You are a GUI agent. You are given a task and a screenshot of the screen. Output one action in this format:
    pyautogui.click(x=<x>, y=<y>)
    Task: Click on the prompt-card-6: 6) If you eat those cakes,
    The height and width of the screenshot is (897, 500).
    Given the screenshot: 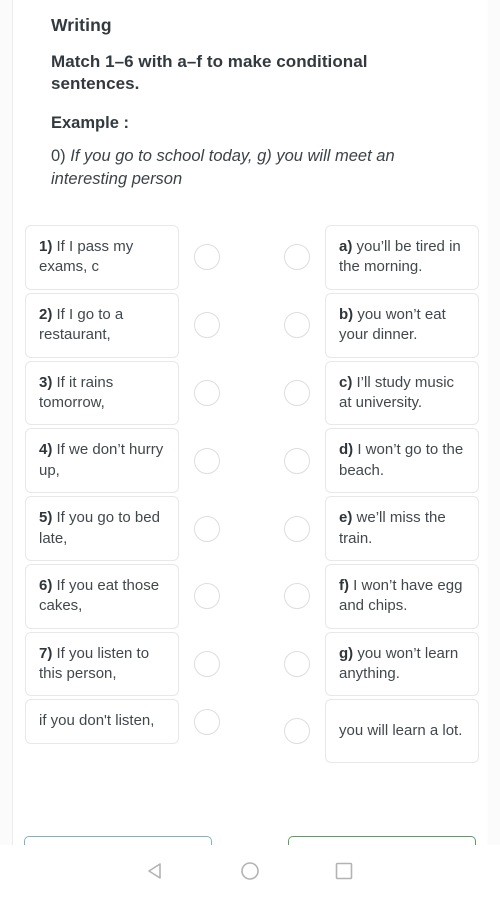 What is the action you would take?
    pyautogui.click(x=102, y=596)
    